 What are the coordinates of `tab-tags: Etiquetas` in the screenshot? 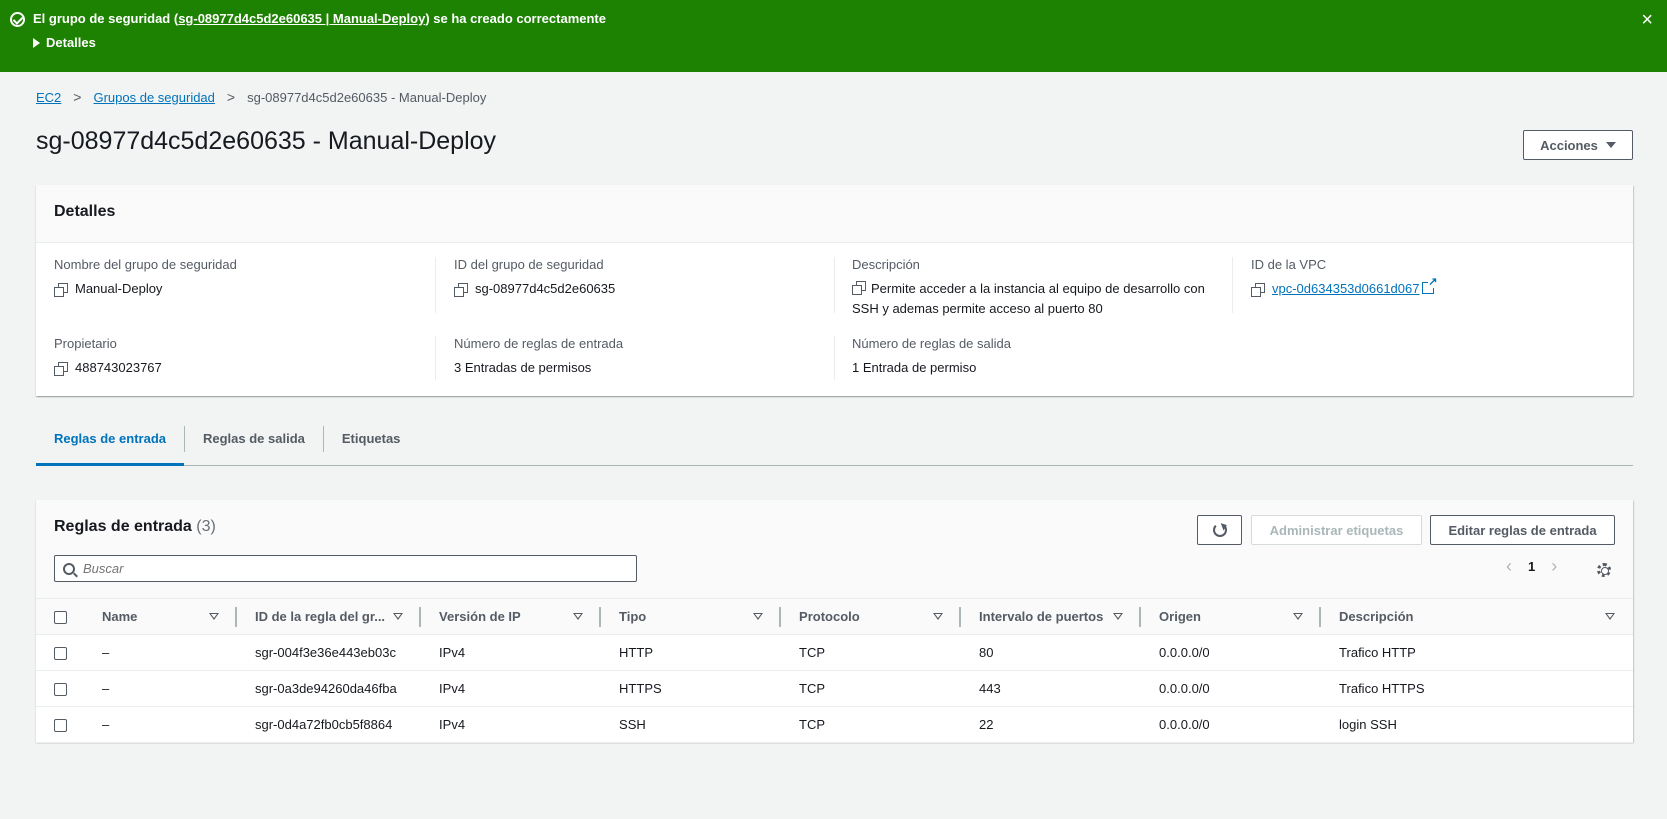 It's located at (371, 443).